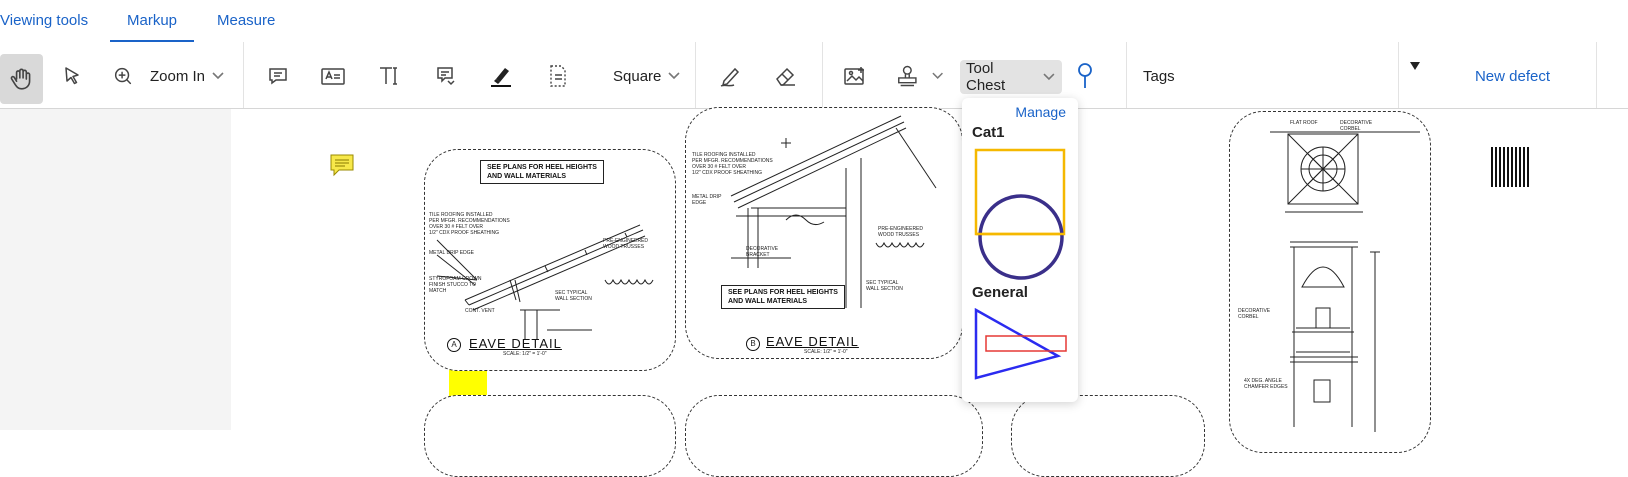 This screenshot has width=1628, height=477. What do you see at coordinates (123, 76) in the screenshot?
I see `zoom-in-icon` at bounding box center [123, 76].